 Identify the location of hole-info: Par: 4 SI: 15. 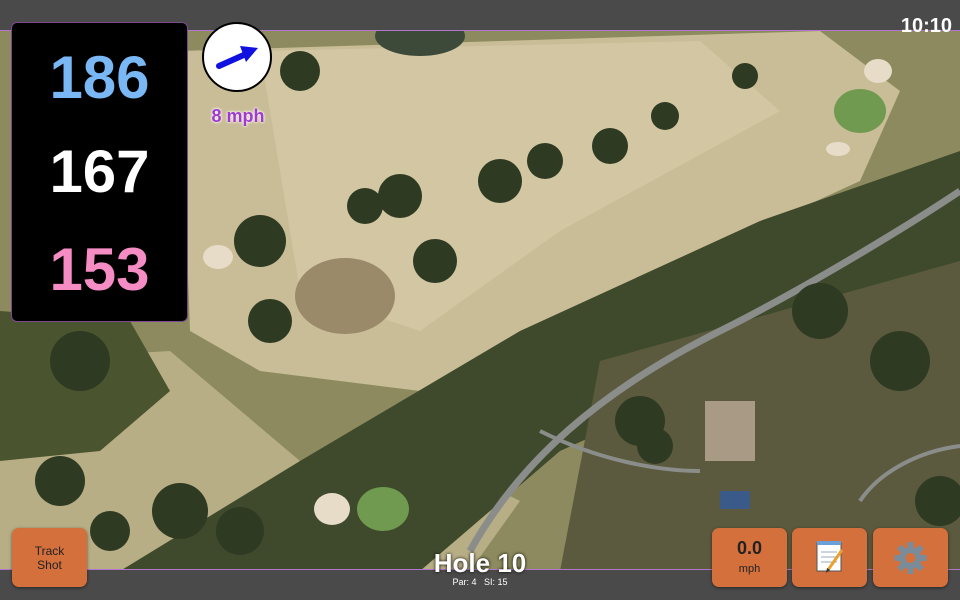
(480, 582).